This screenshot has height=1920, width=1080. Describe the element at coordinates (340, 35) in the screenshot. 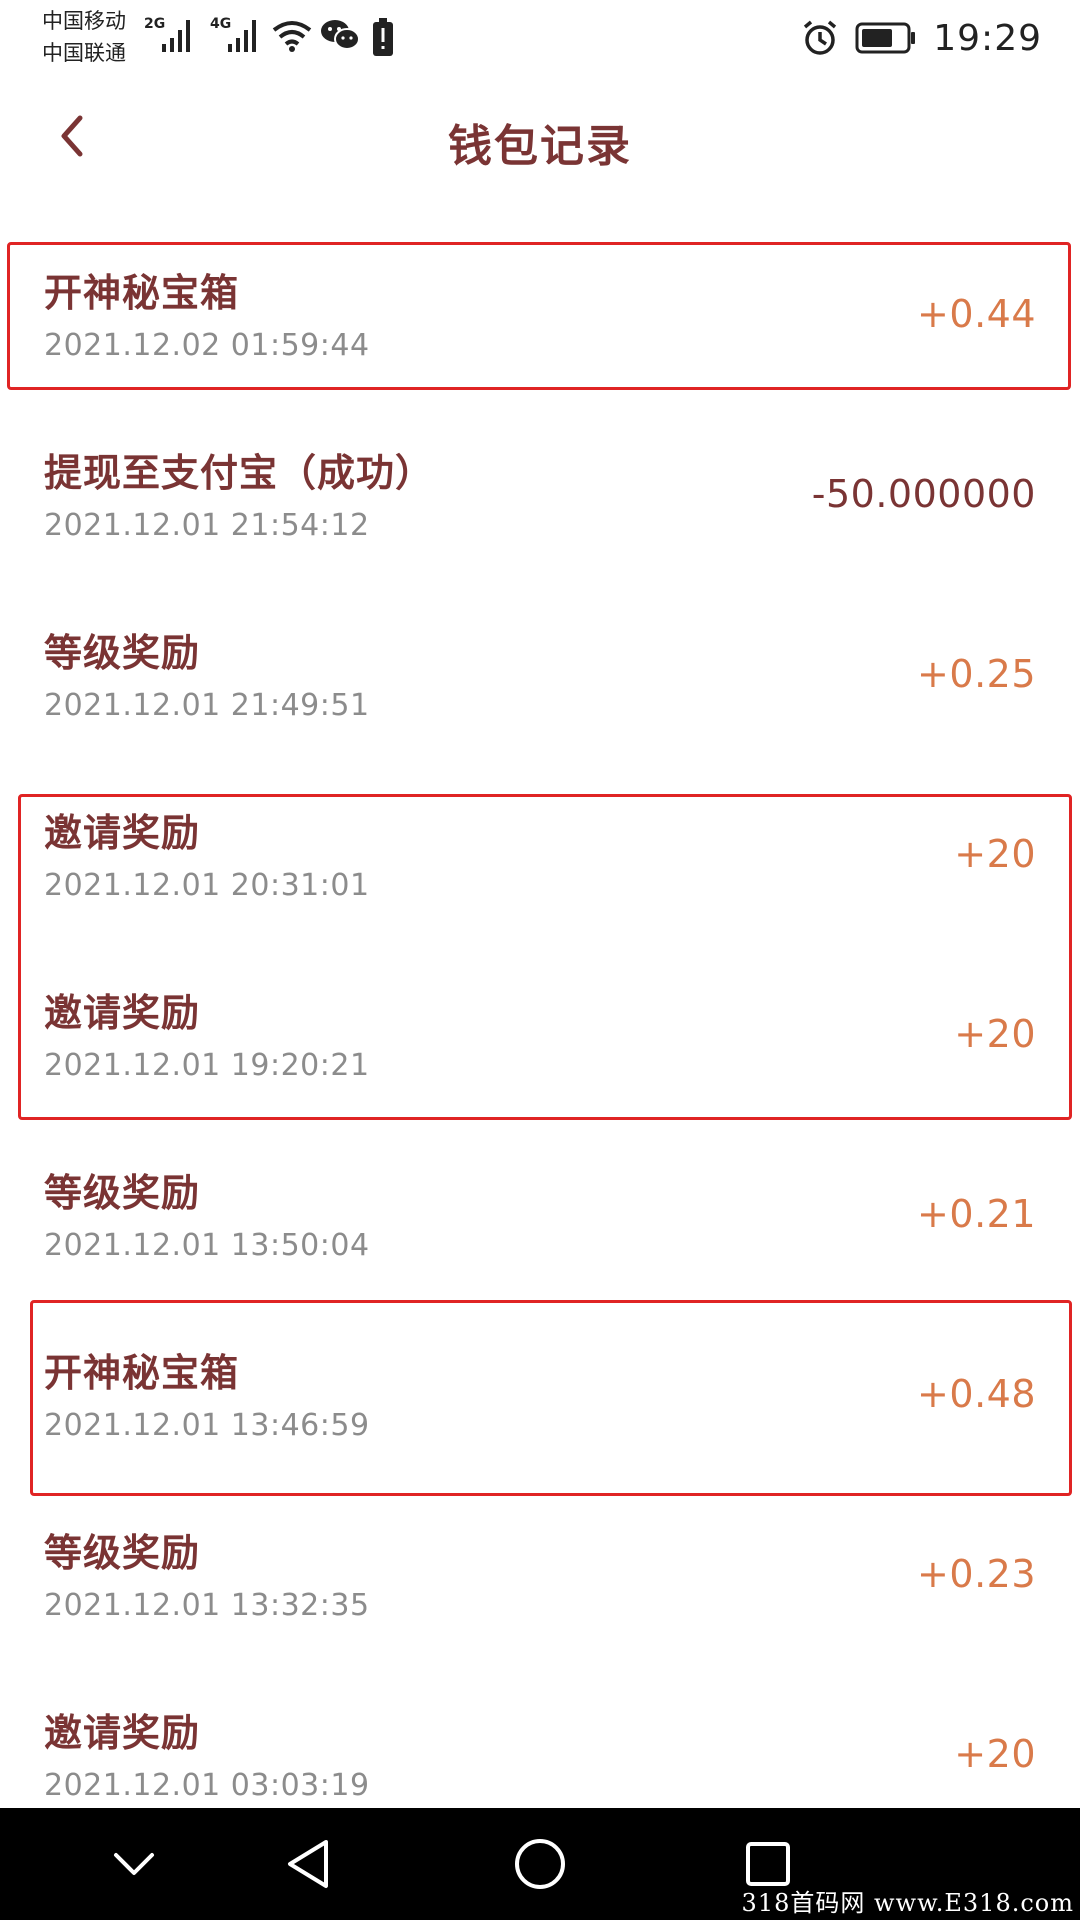

I see `wechat-icon` at that location.